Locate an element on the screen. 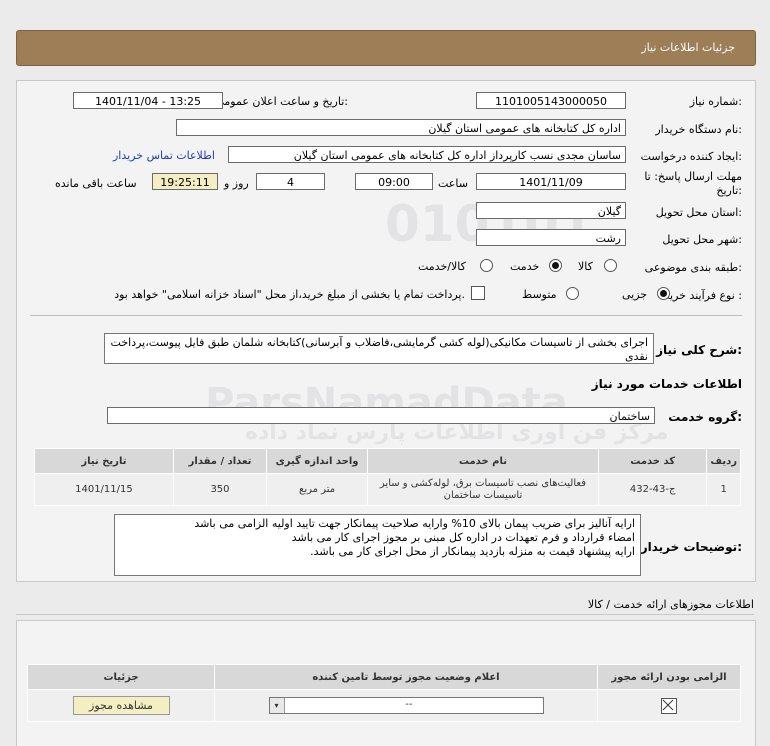  permits-section-title: اطلاعات مجوزهای ارائه خدمت / کالا is located at coordinates (670, 604).